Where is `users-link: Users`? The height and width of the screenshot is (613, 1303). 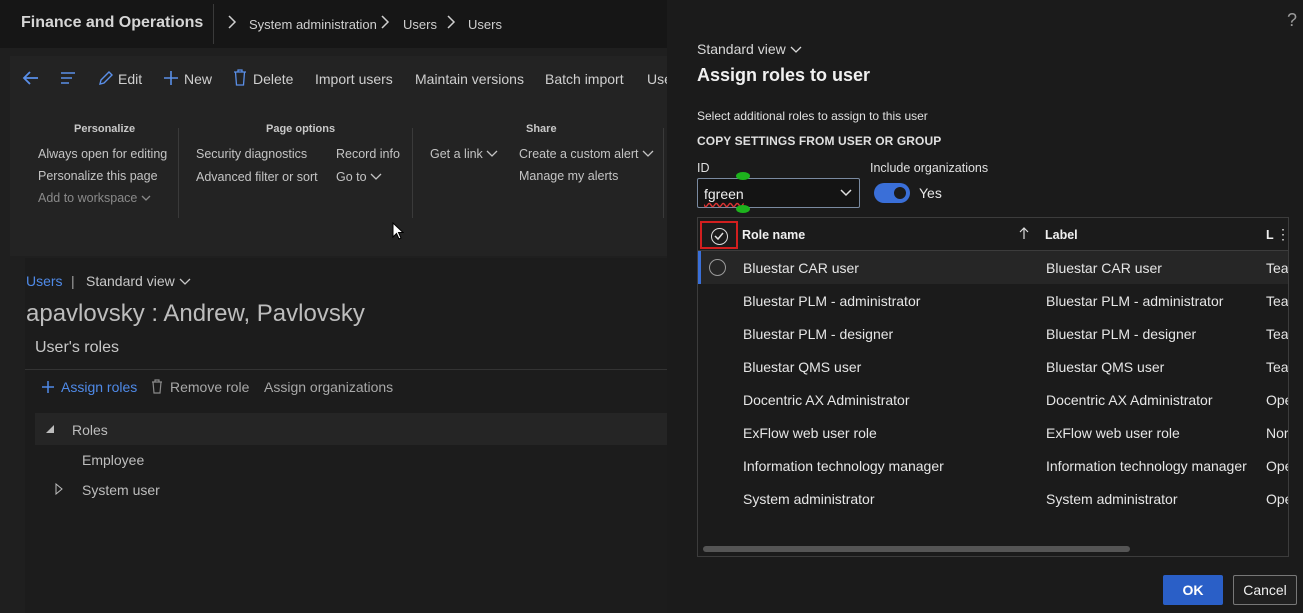 users-link: Users is located at coordinates (44, 281).